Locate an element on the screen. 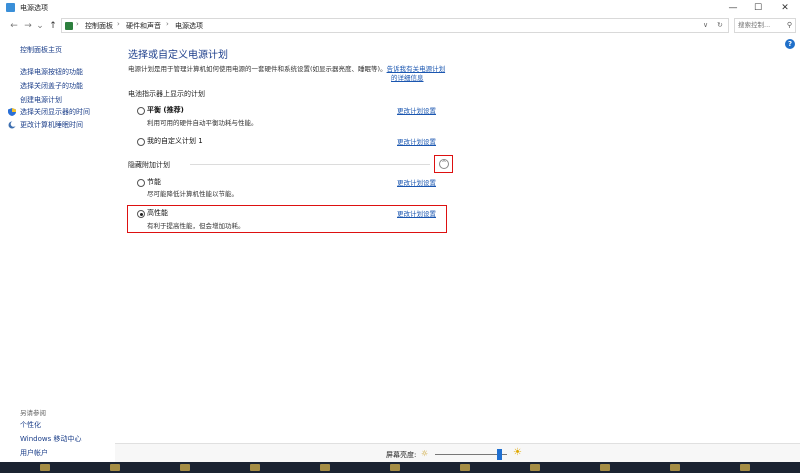 Image resolution: width=800 pixels, height=473 pixels. page-title: 选择或自定义电源计划 is located at coordinates (178, 55).